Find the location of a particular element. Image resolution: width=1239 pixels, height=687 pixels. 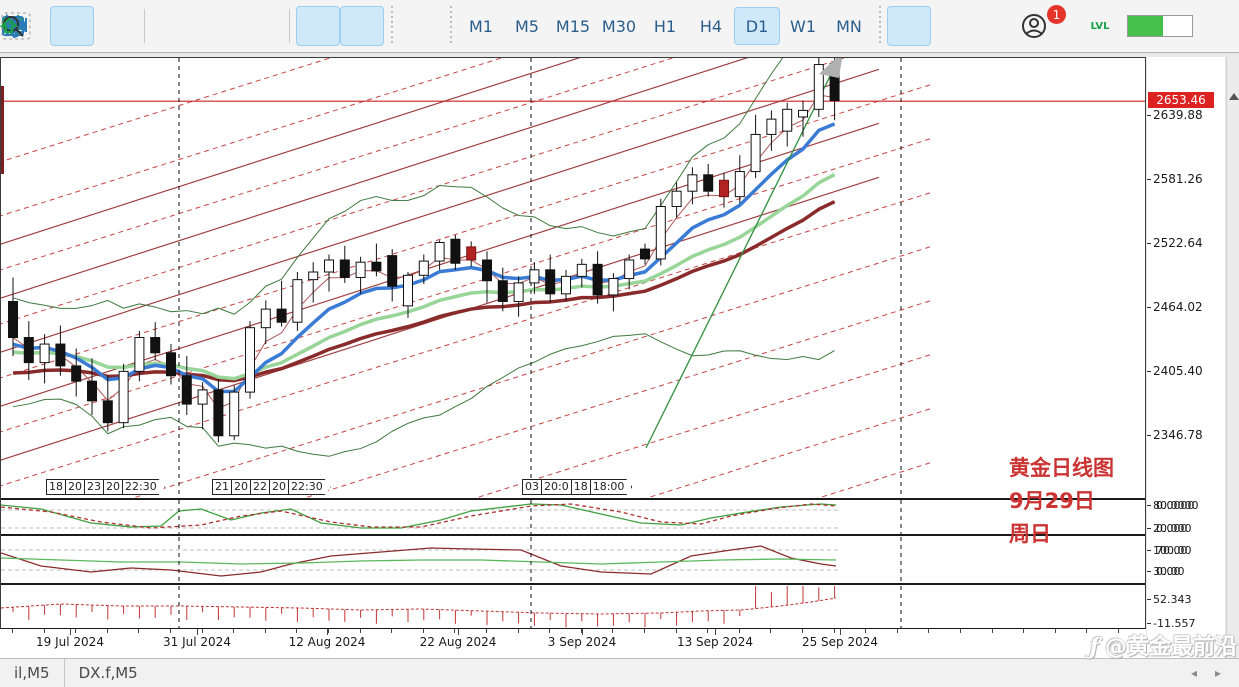

indicator-scale-label: 52.343 is located at coordinates (1172, 599).